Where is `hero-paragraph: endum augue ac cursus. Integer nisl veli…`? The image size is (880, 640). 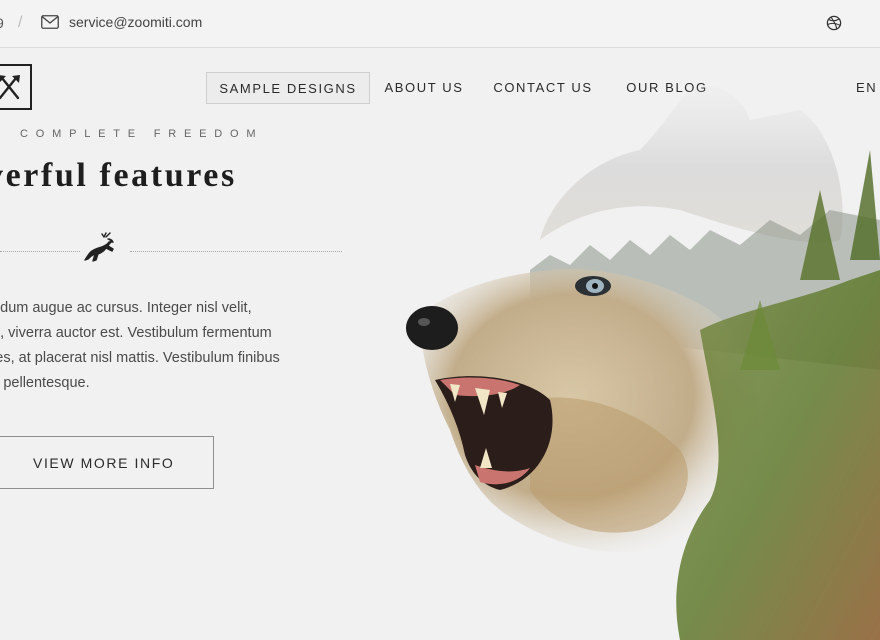
hero-paragraph: endum augue ac cursus. Integer nisl veli… is located at coordinates (172, 346).